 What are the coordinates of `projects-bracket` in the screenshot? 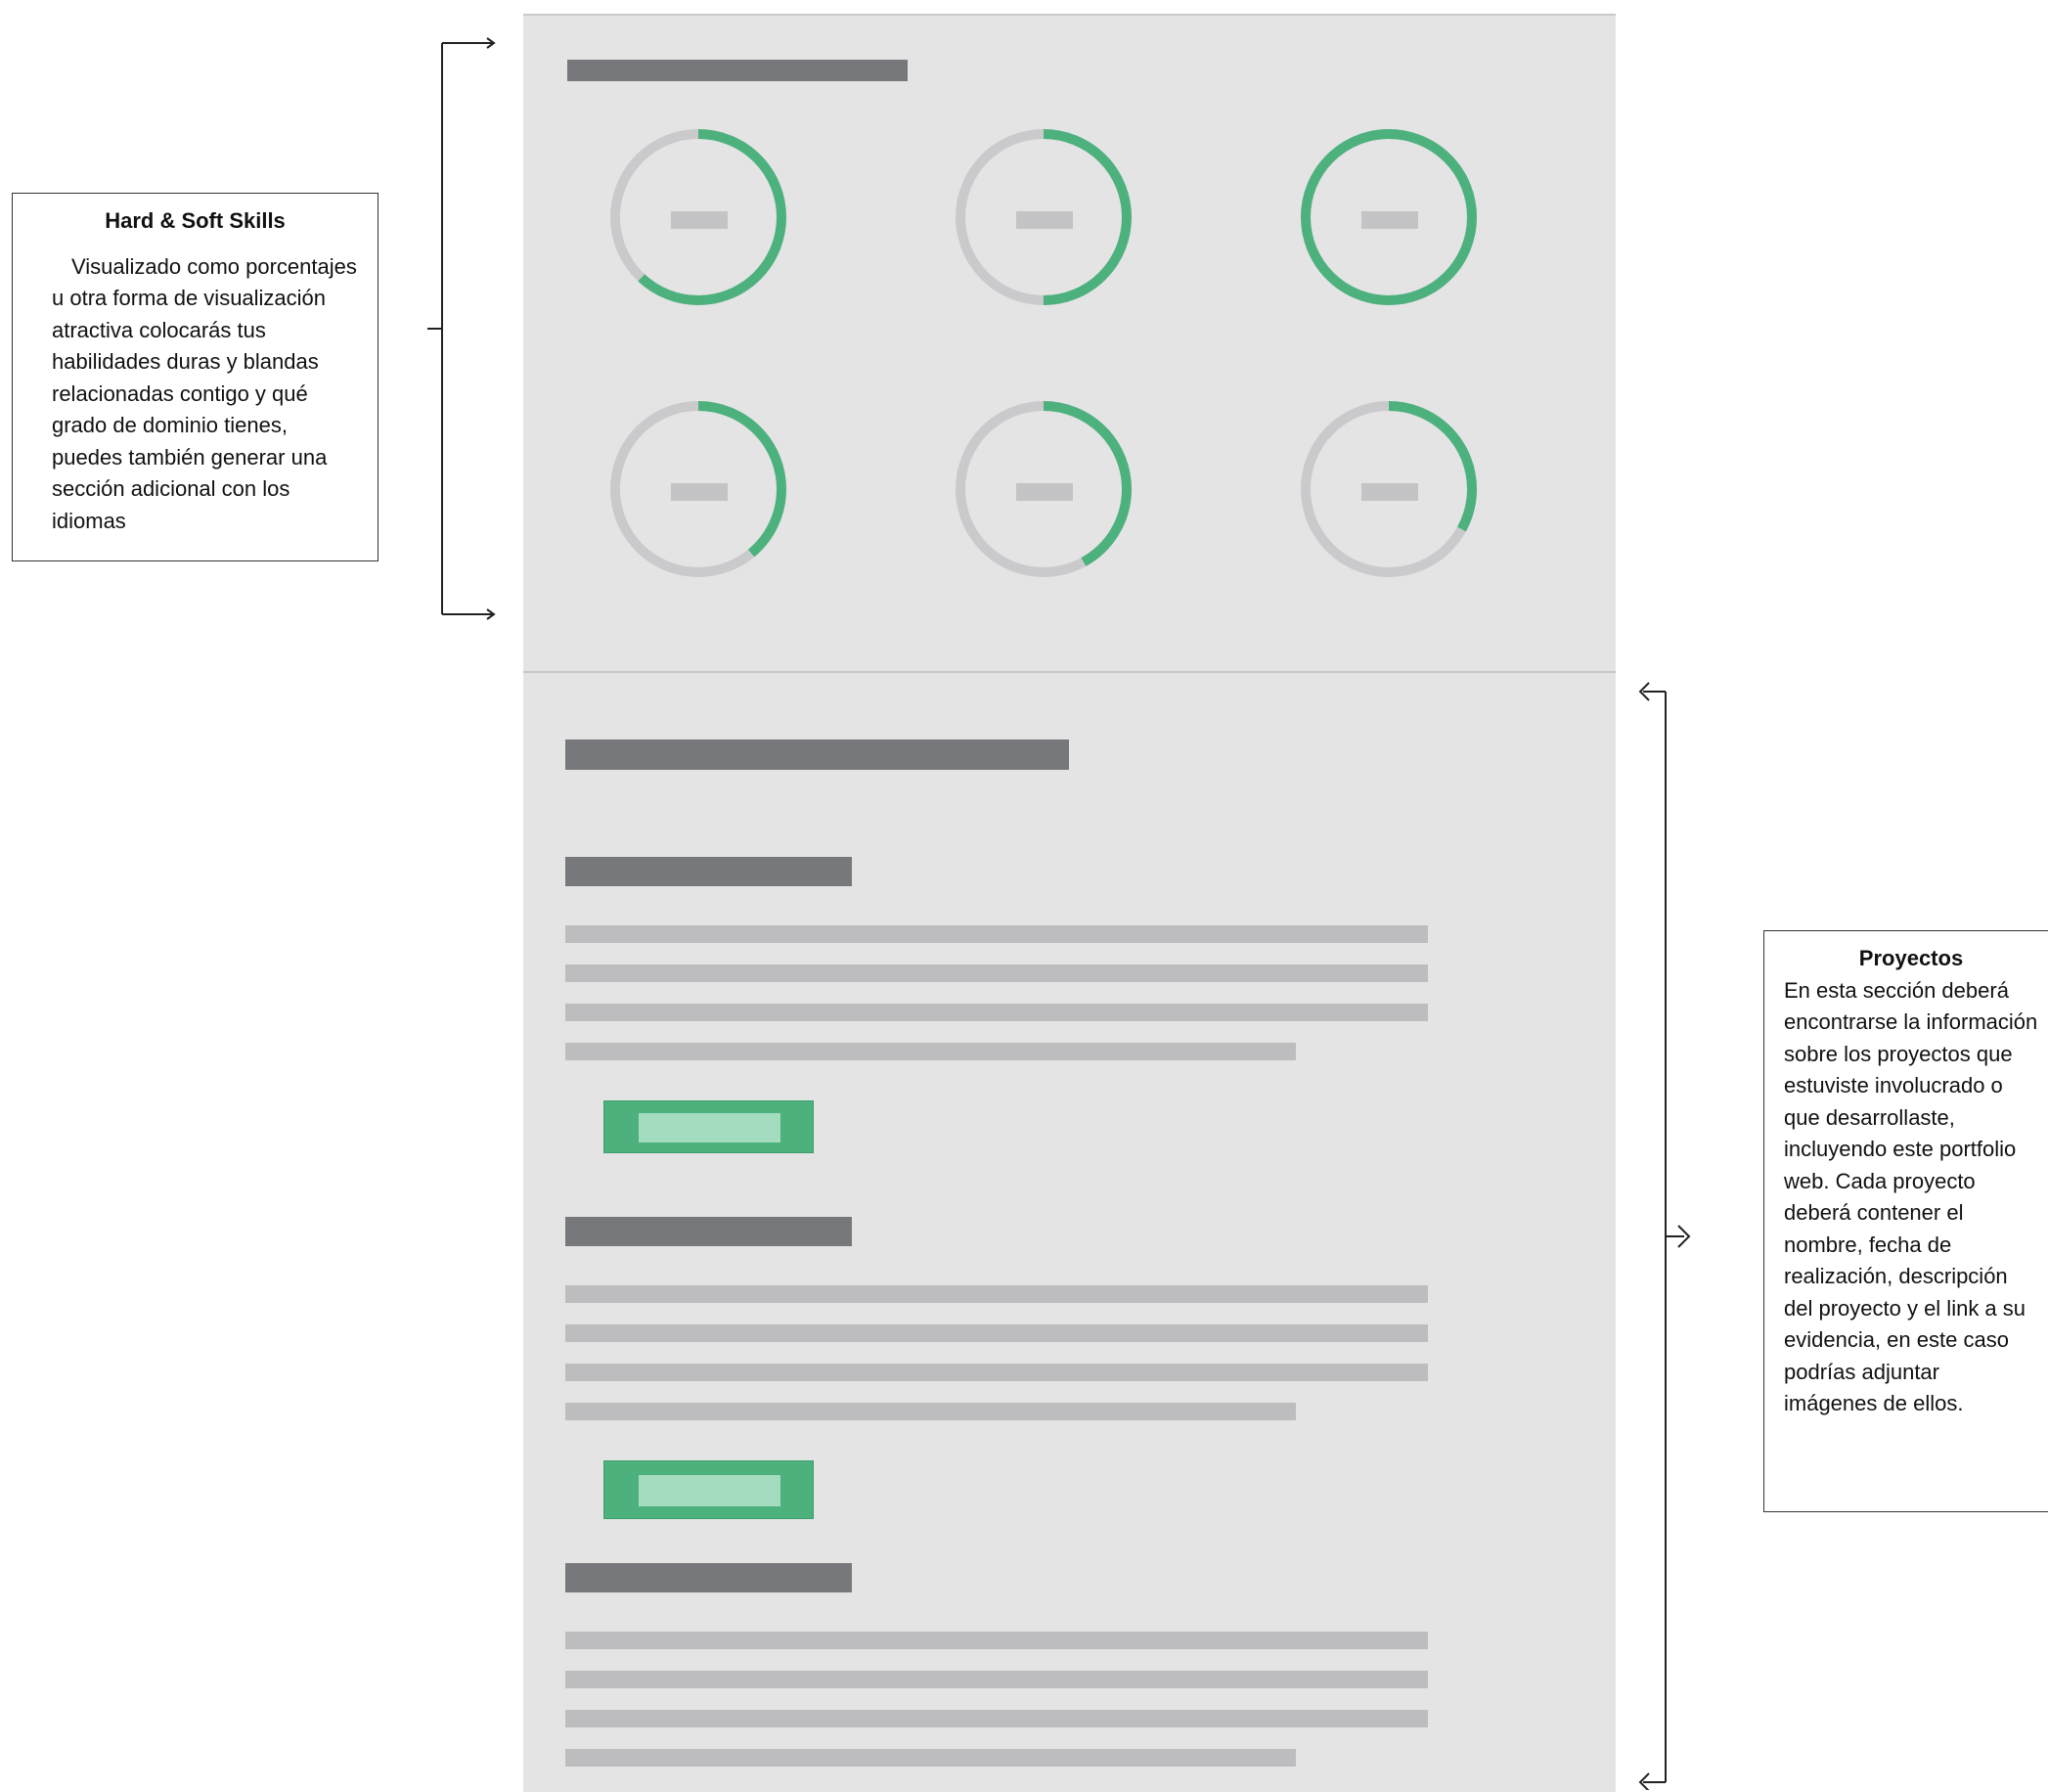 It's located at (1664, 1236).